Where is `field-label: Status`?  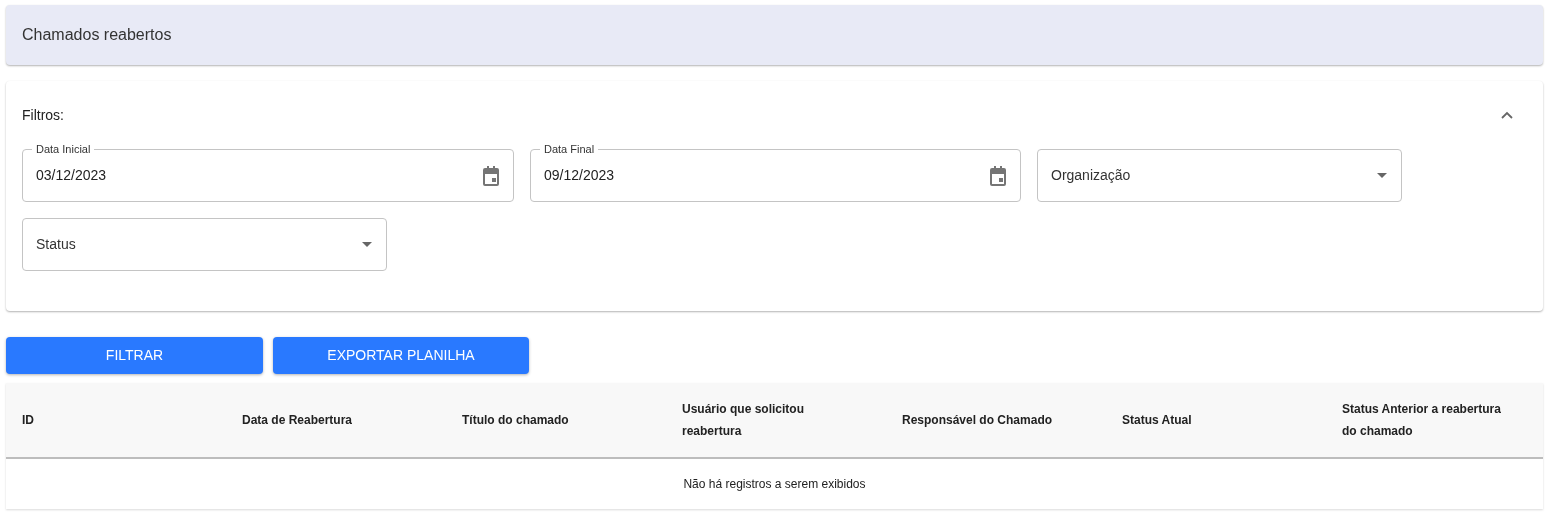
field-label: Status is located at coordinates (56, 244).